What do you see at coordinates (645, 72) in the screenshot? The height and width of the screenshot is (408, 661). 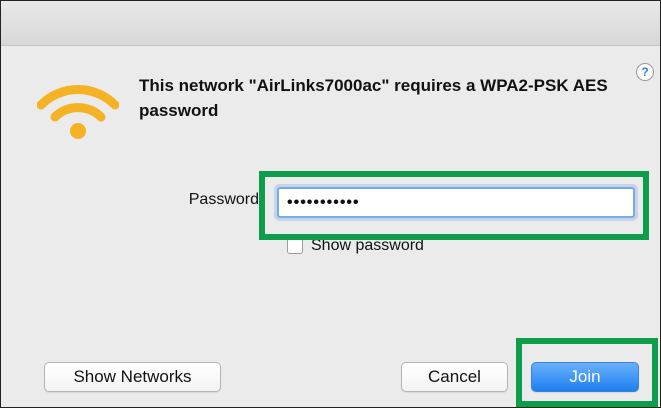 I see `help-icon: ?` at bounding box center [645, 72].